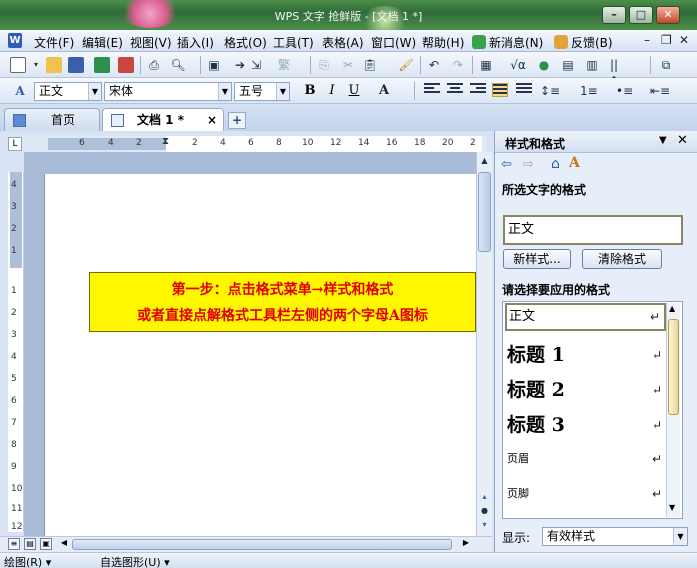 The height and width of the screenshot is (568, 697). I want to click on online-icon: ●, so click(544, 65).